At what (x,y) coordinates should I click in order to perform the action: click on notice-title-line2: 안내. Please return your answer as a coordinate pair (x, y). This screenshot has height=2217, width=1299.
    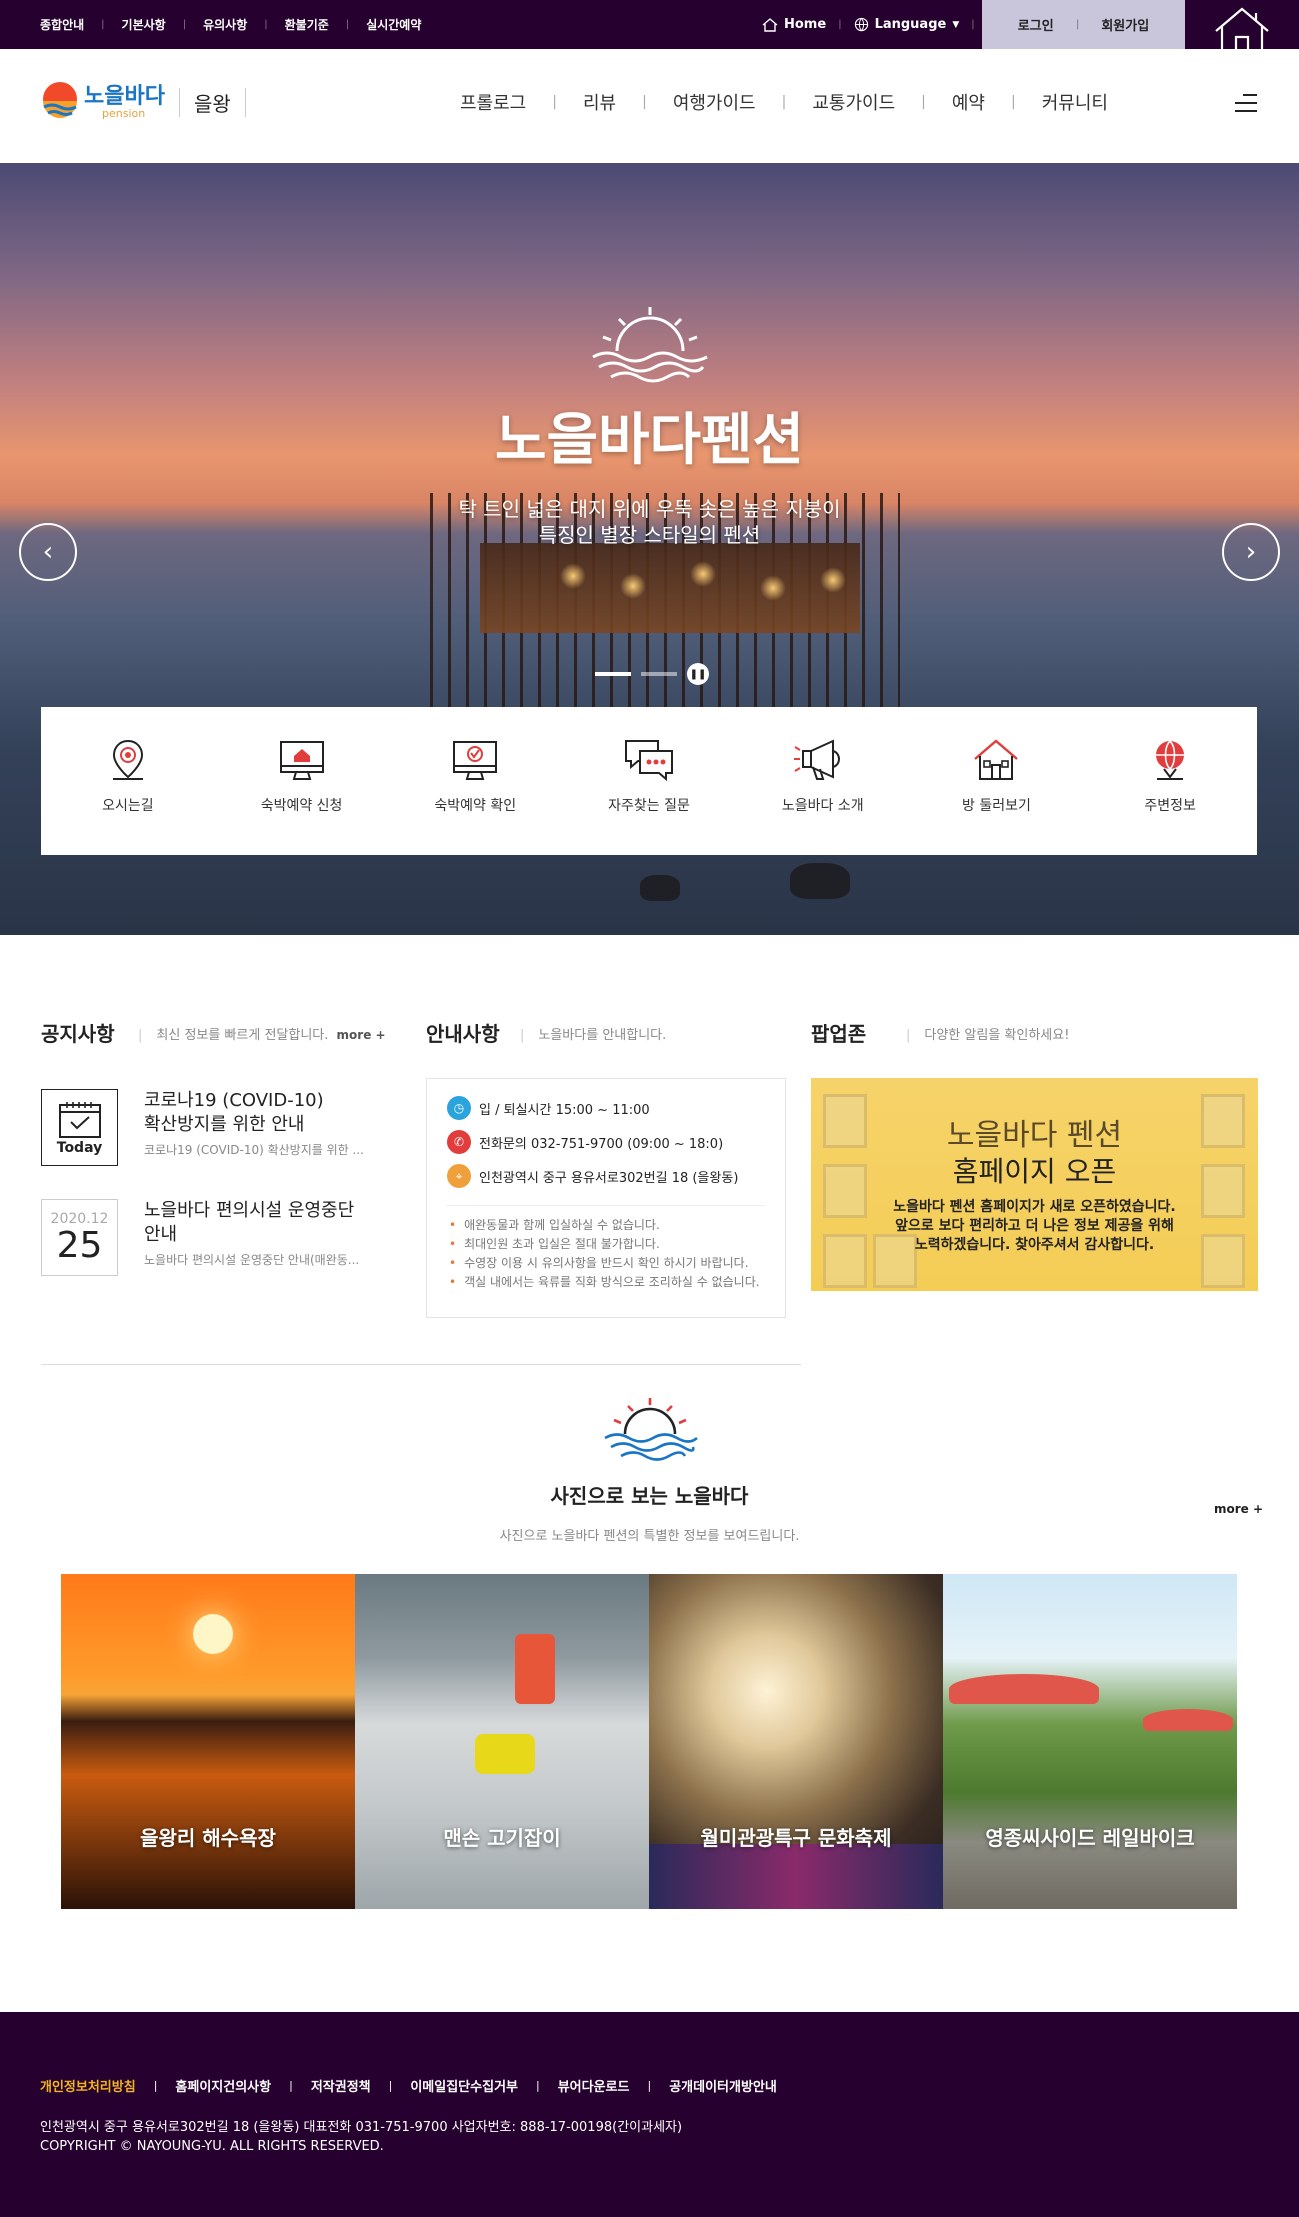
    Looking at the image, I should click on (161, 1234).